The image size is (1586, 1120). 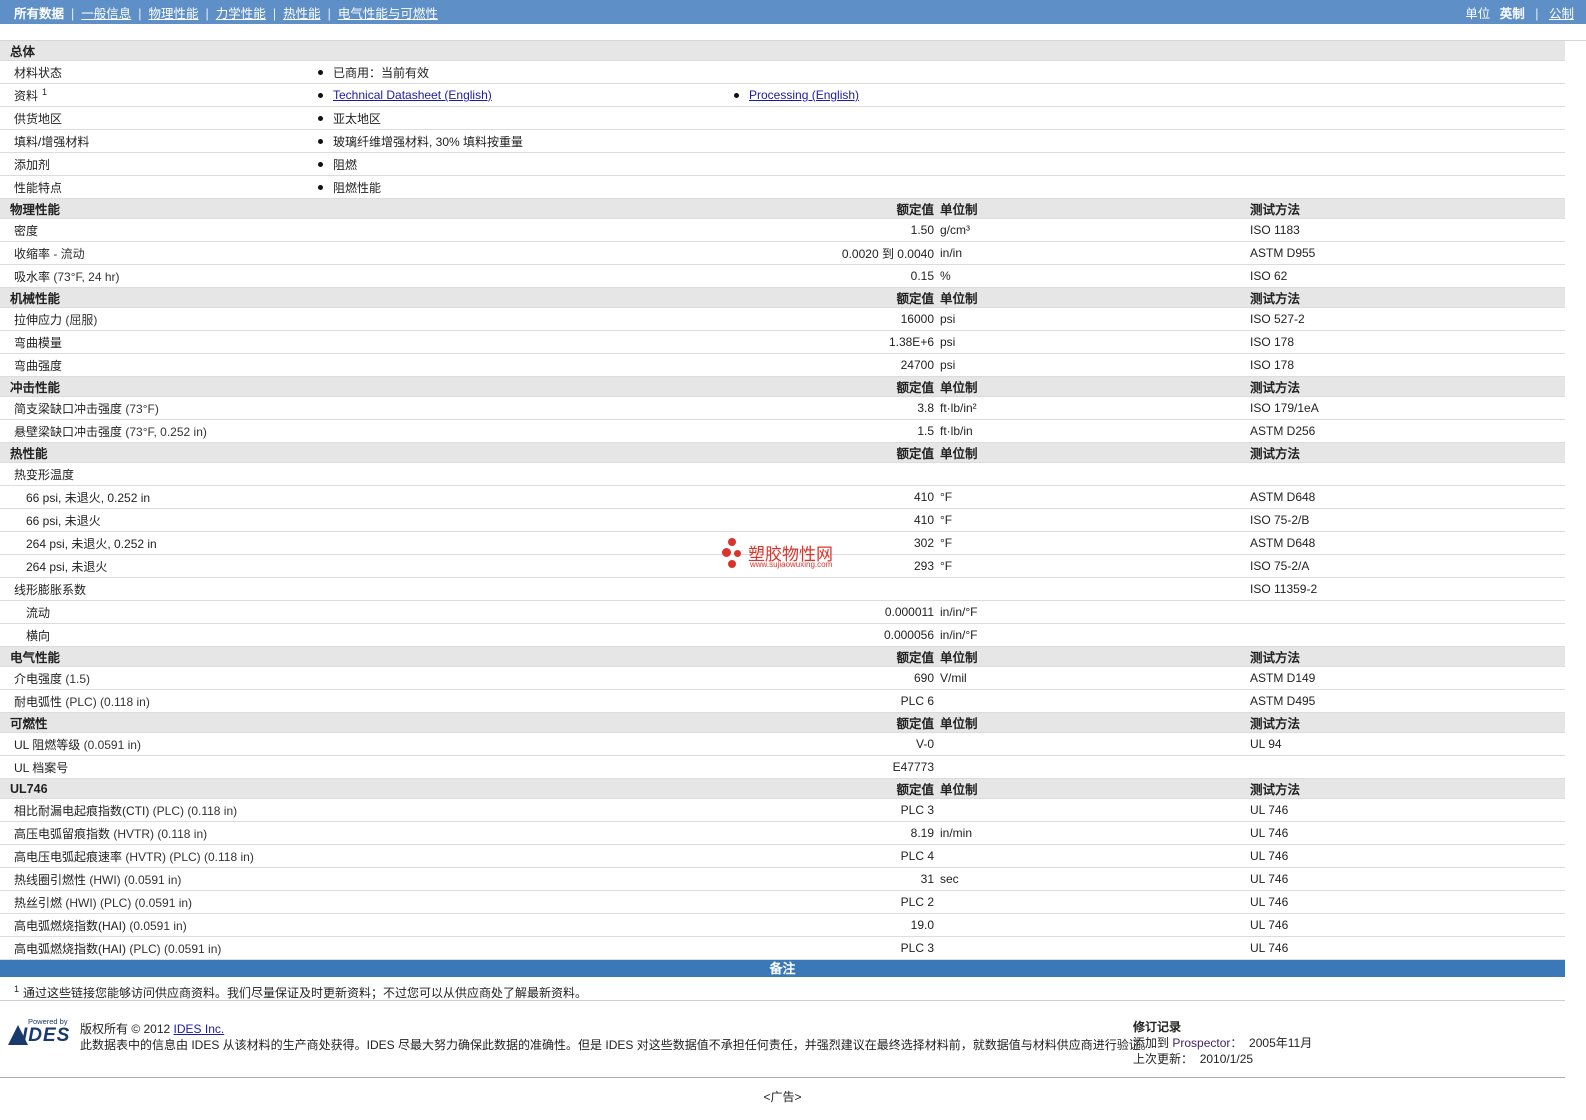 I want to click on nav-item: 热性能, so click(x=302, y=14).